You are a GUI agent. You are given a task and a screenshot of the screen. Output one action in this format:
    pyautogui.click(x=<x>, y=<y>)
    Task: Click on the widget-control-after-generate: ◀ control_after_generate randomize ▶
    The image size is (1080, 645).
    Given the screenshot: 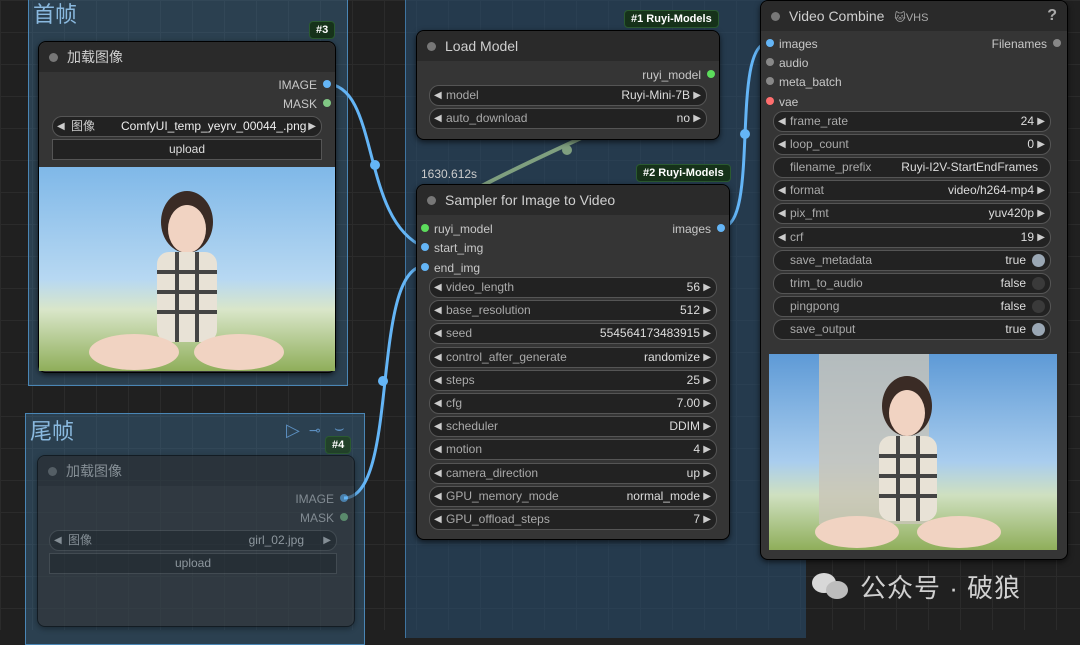 What is the action you would take?
    pyautogui.click(x=573, y=357)
    